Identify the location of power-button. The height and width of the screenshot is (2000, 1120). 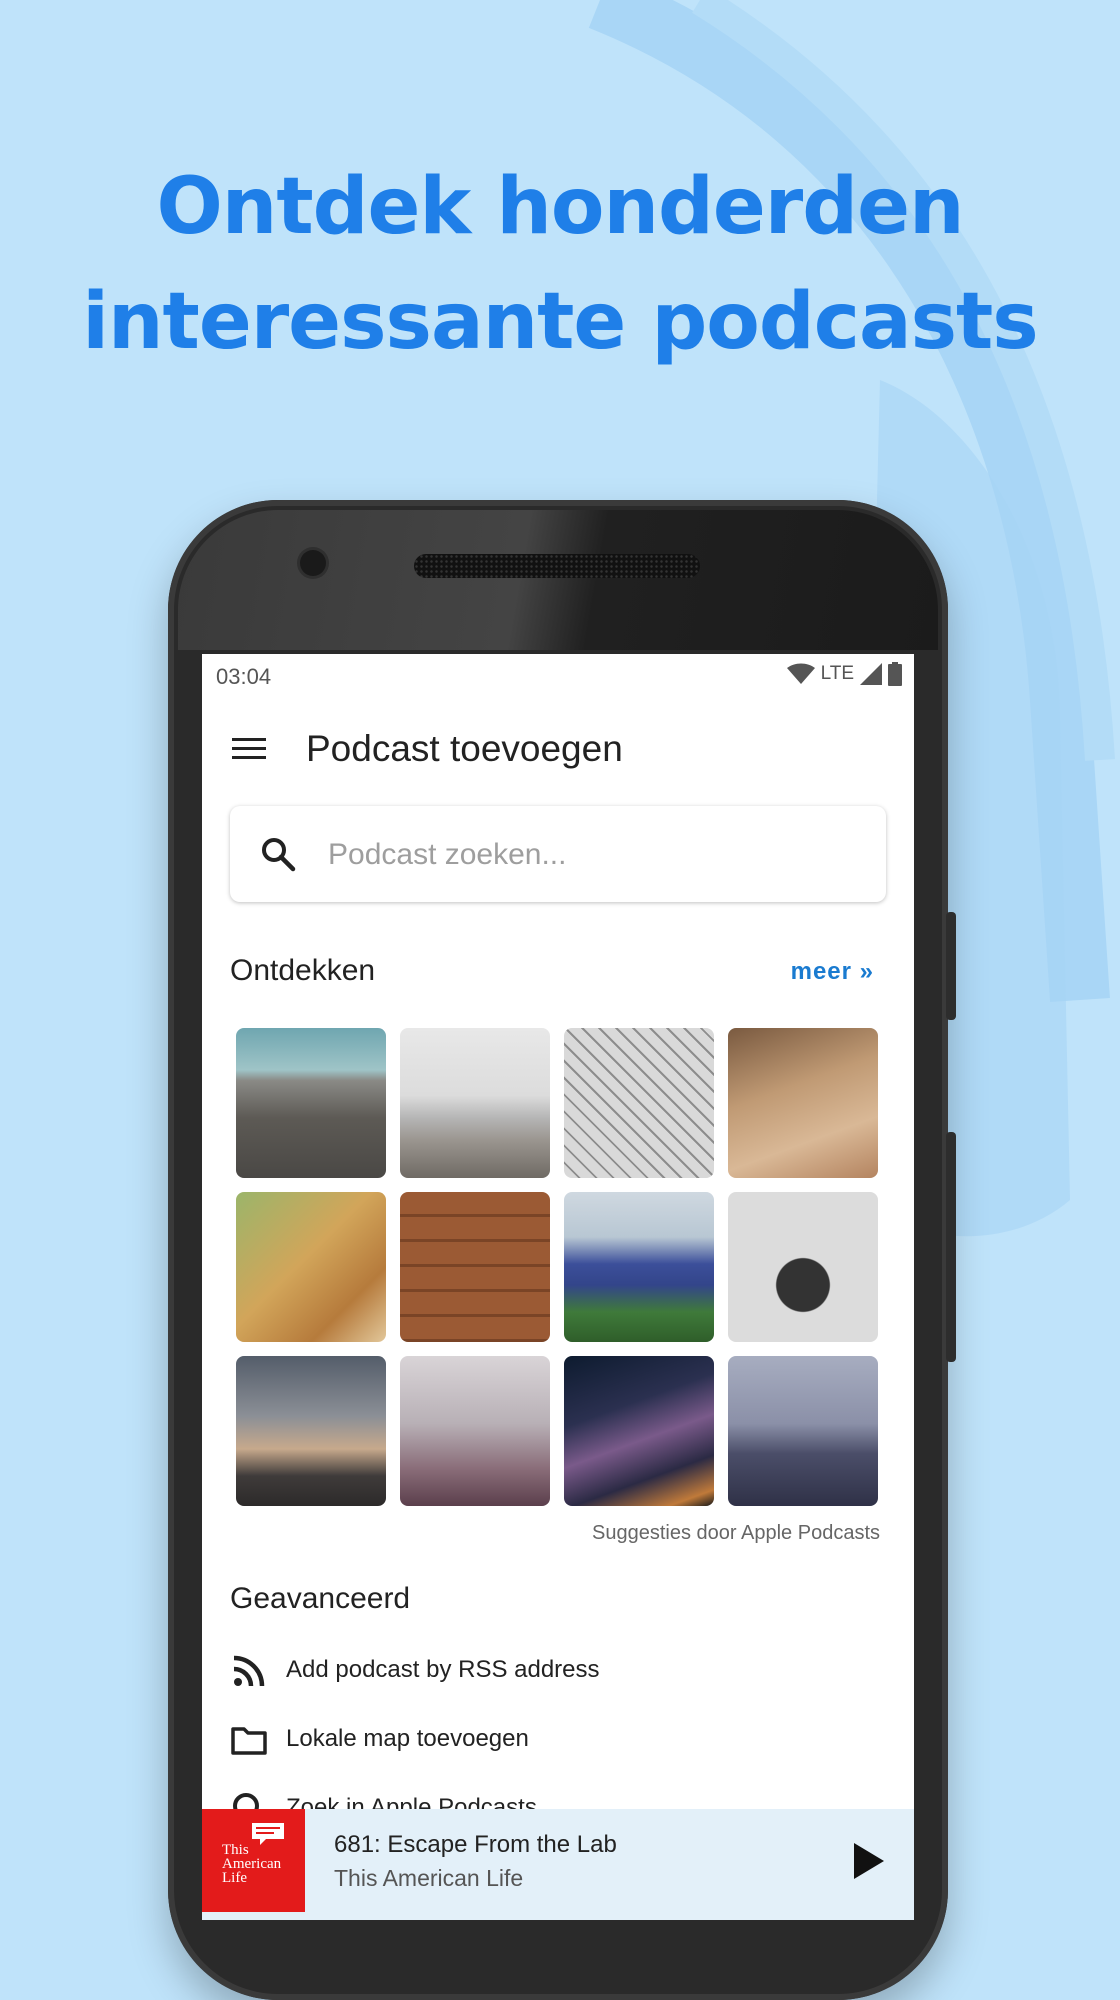
(951, 966).